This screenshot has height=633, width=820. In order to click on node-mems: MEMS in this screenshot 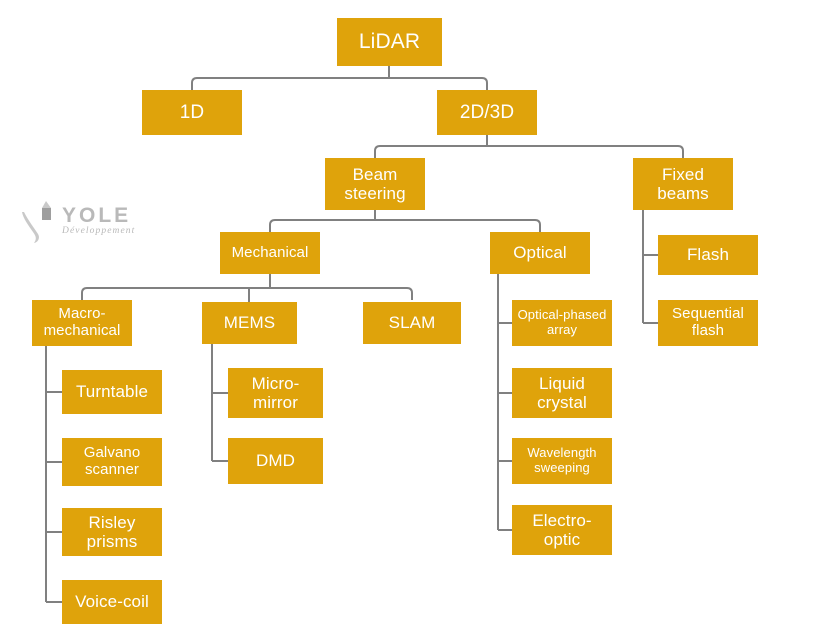, I will do `click(249, 323)`.